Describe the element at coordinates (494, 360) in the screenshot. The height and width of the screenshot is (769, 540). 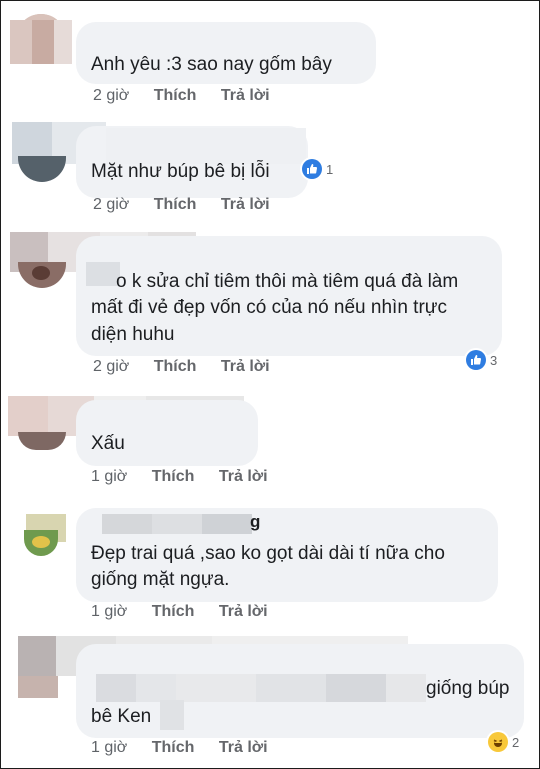
I see `reaction-number: 3` at that location.